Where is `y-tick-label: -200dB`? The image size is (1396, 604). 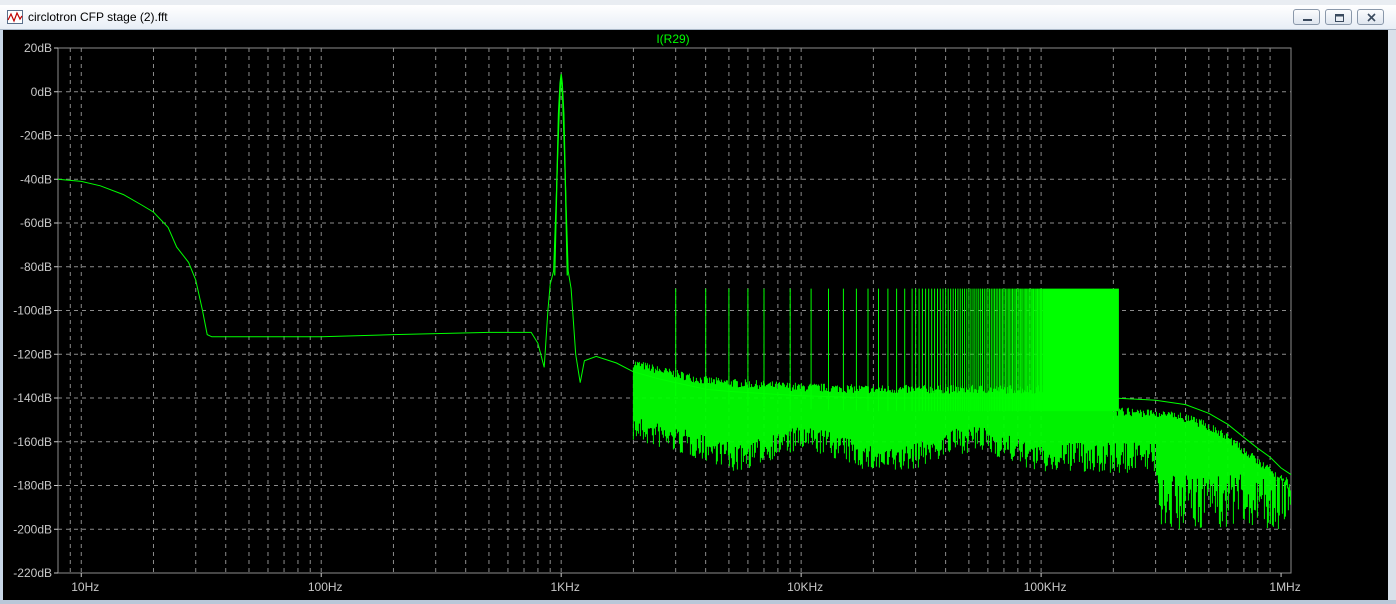
y-tick-label: -200dB is located at coordinates (32, 529).